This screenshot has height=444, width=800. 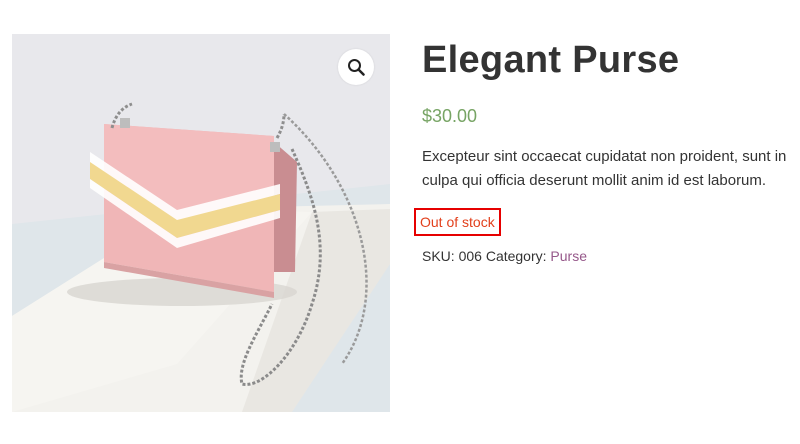 What do you see at coordinates (551, 60) in the screenshot?
I see `product-title: Elegant Purse` at bounding box center [551, 60].